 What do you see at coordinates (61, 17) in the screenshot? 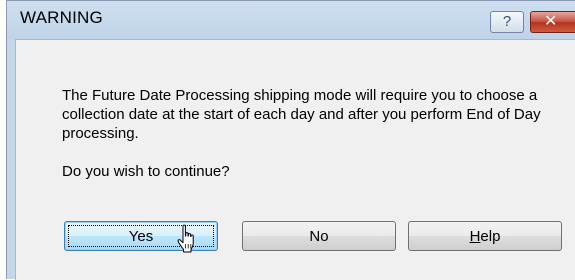
I see `dialog-title: WARNING` at bounding box center [61, 17].